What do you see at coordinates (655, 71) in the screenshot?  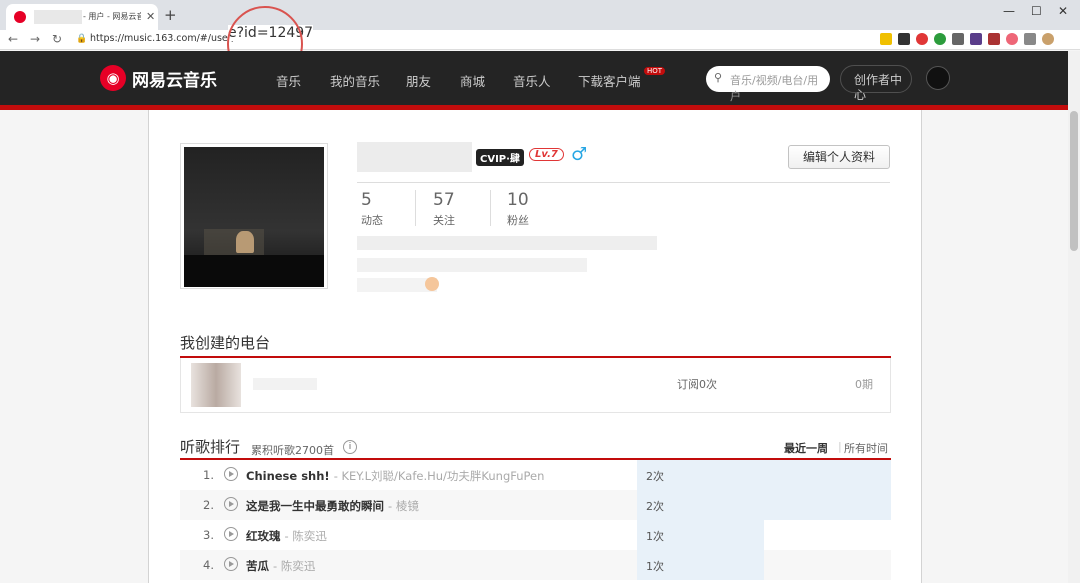 I see `hot-badge: HOT` at bounding box center [655, 71].